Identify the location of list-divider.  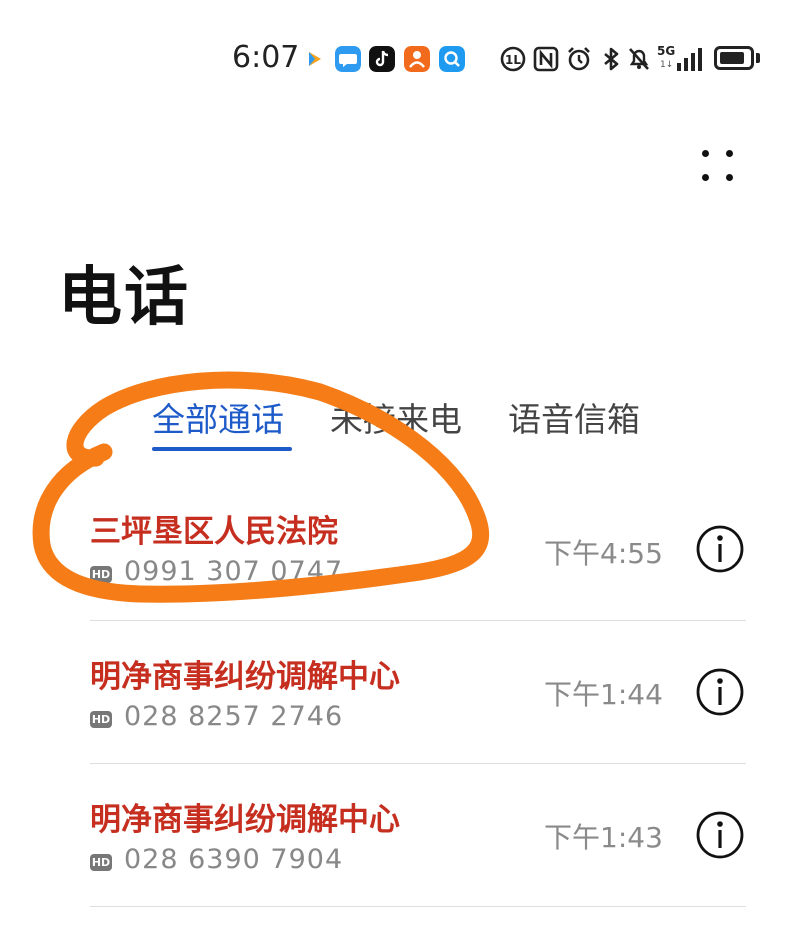
(418, 906).